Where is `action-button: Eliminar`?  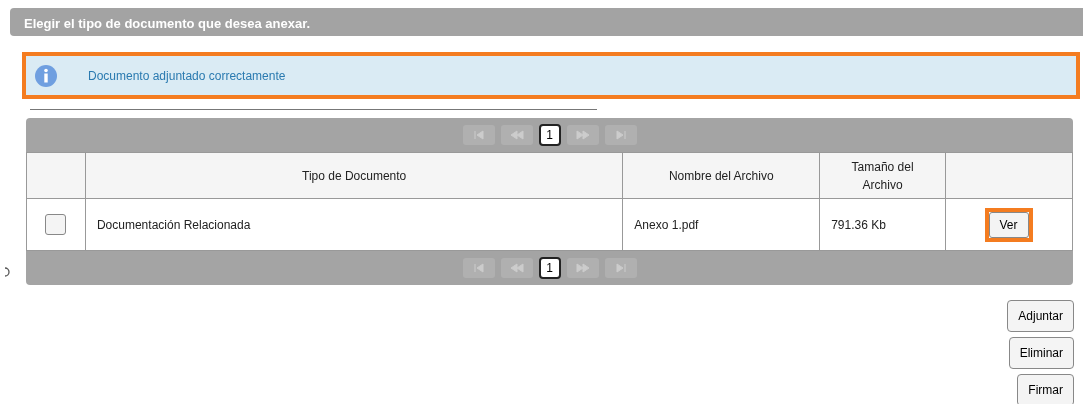
action-button: Eliminar is located at coordinates (1041, 353).